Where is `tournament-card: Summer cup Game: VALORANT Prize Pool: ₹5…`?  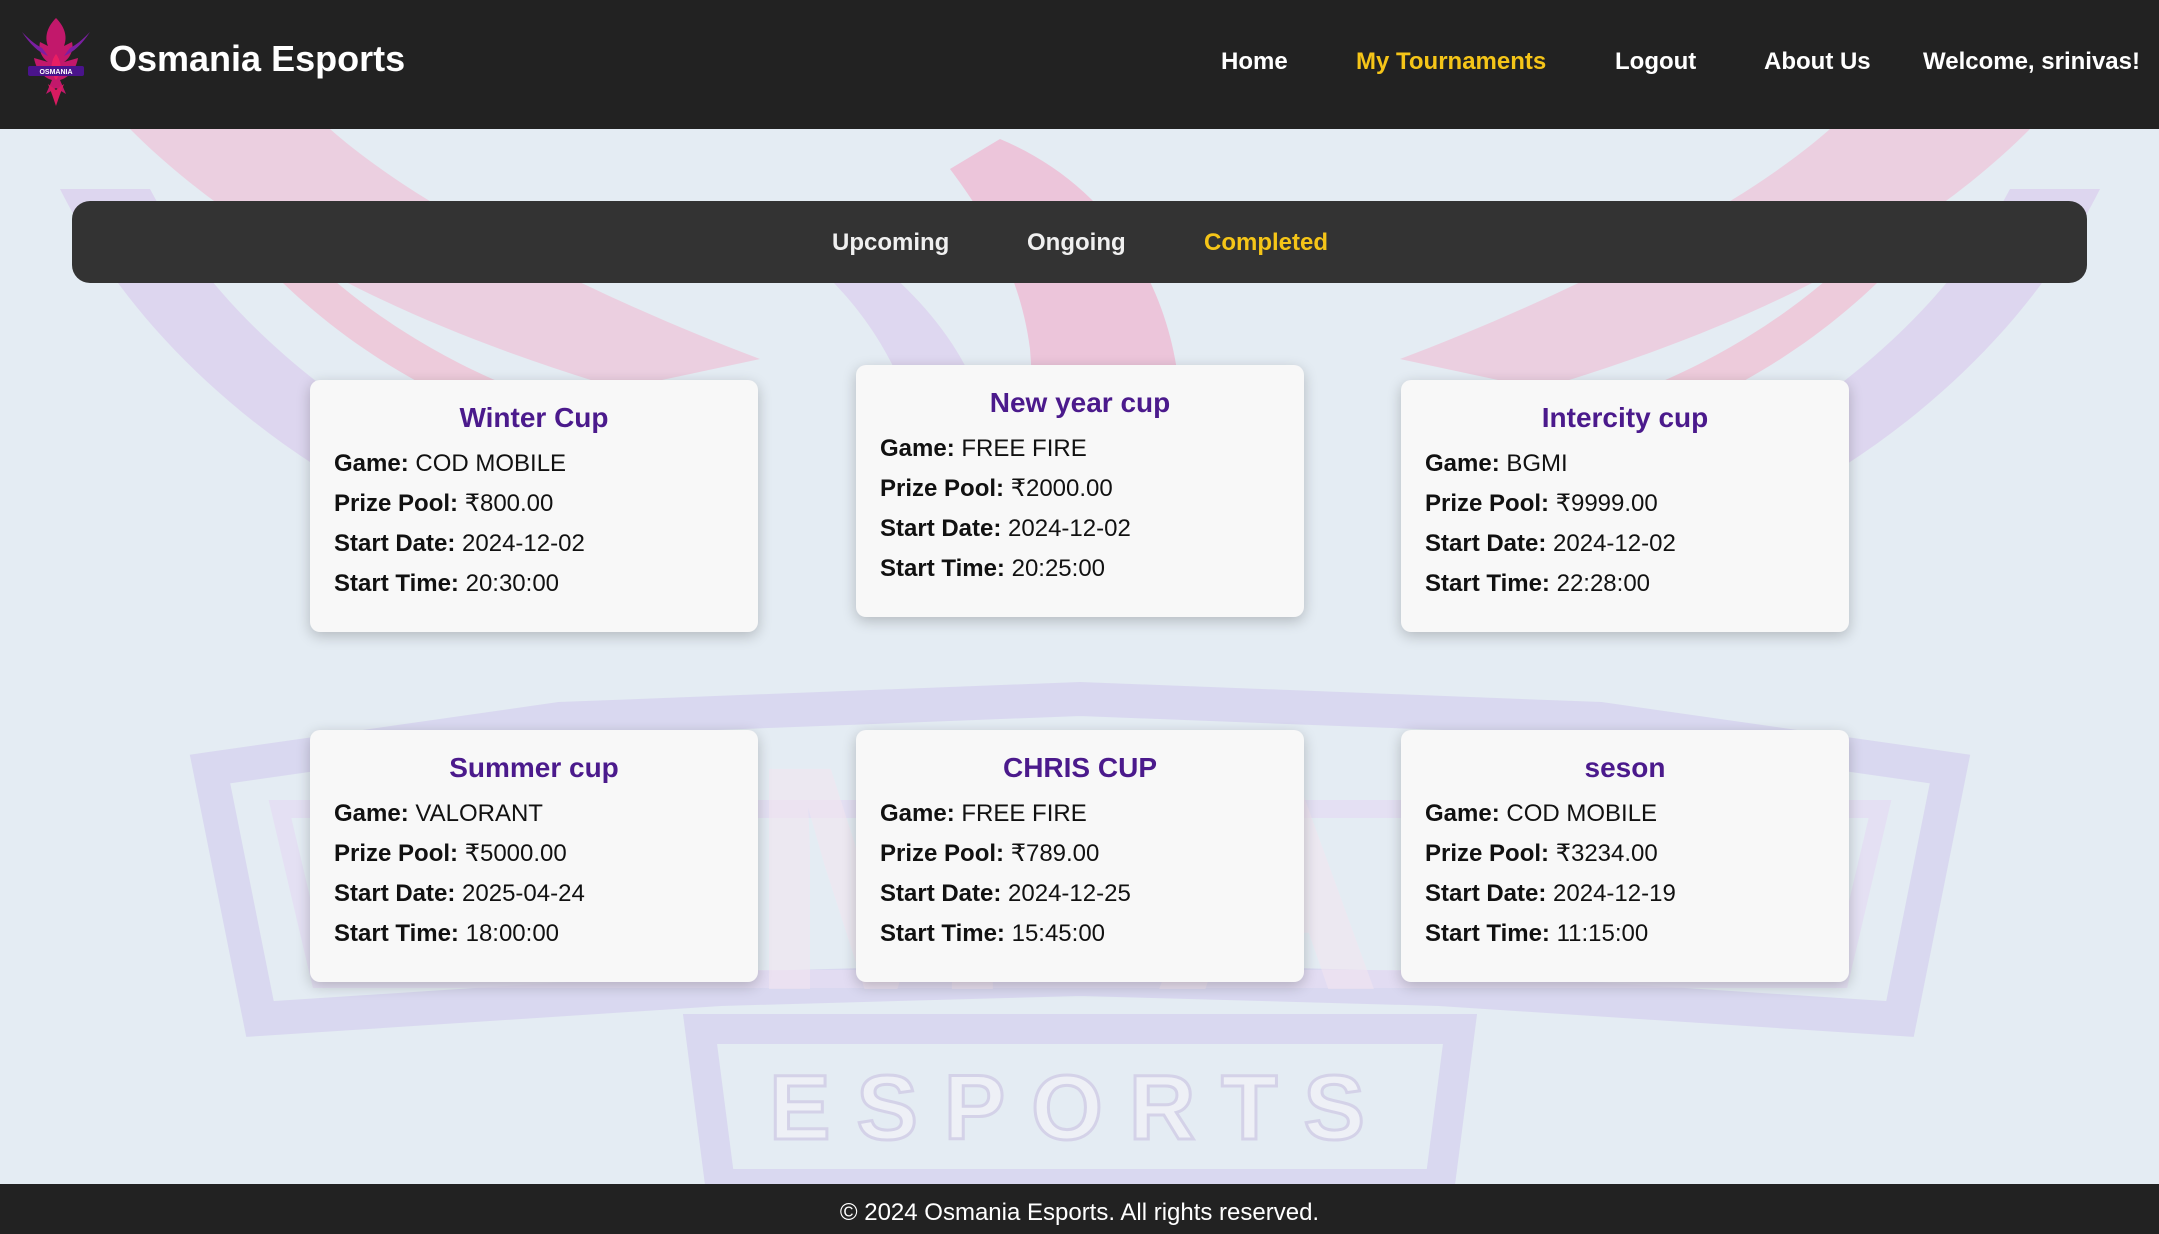
tournament-card: Summer cup Game: VALORANT Prize Pool: ₹5… is located at coordinates (534, 856).